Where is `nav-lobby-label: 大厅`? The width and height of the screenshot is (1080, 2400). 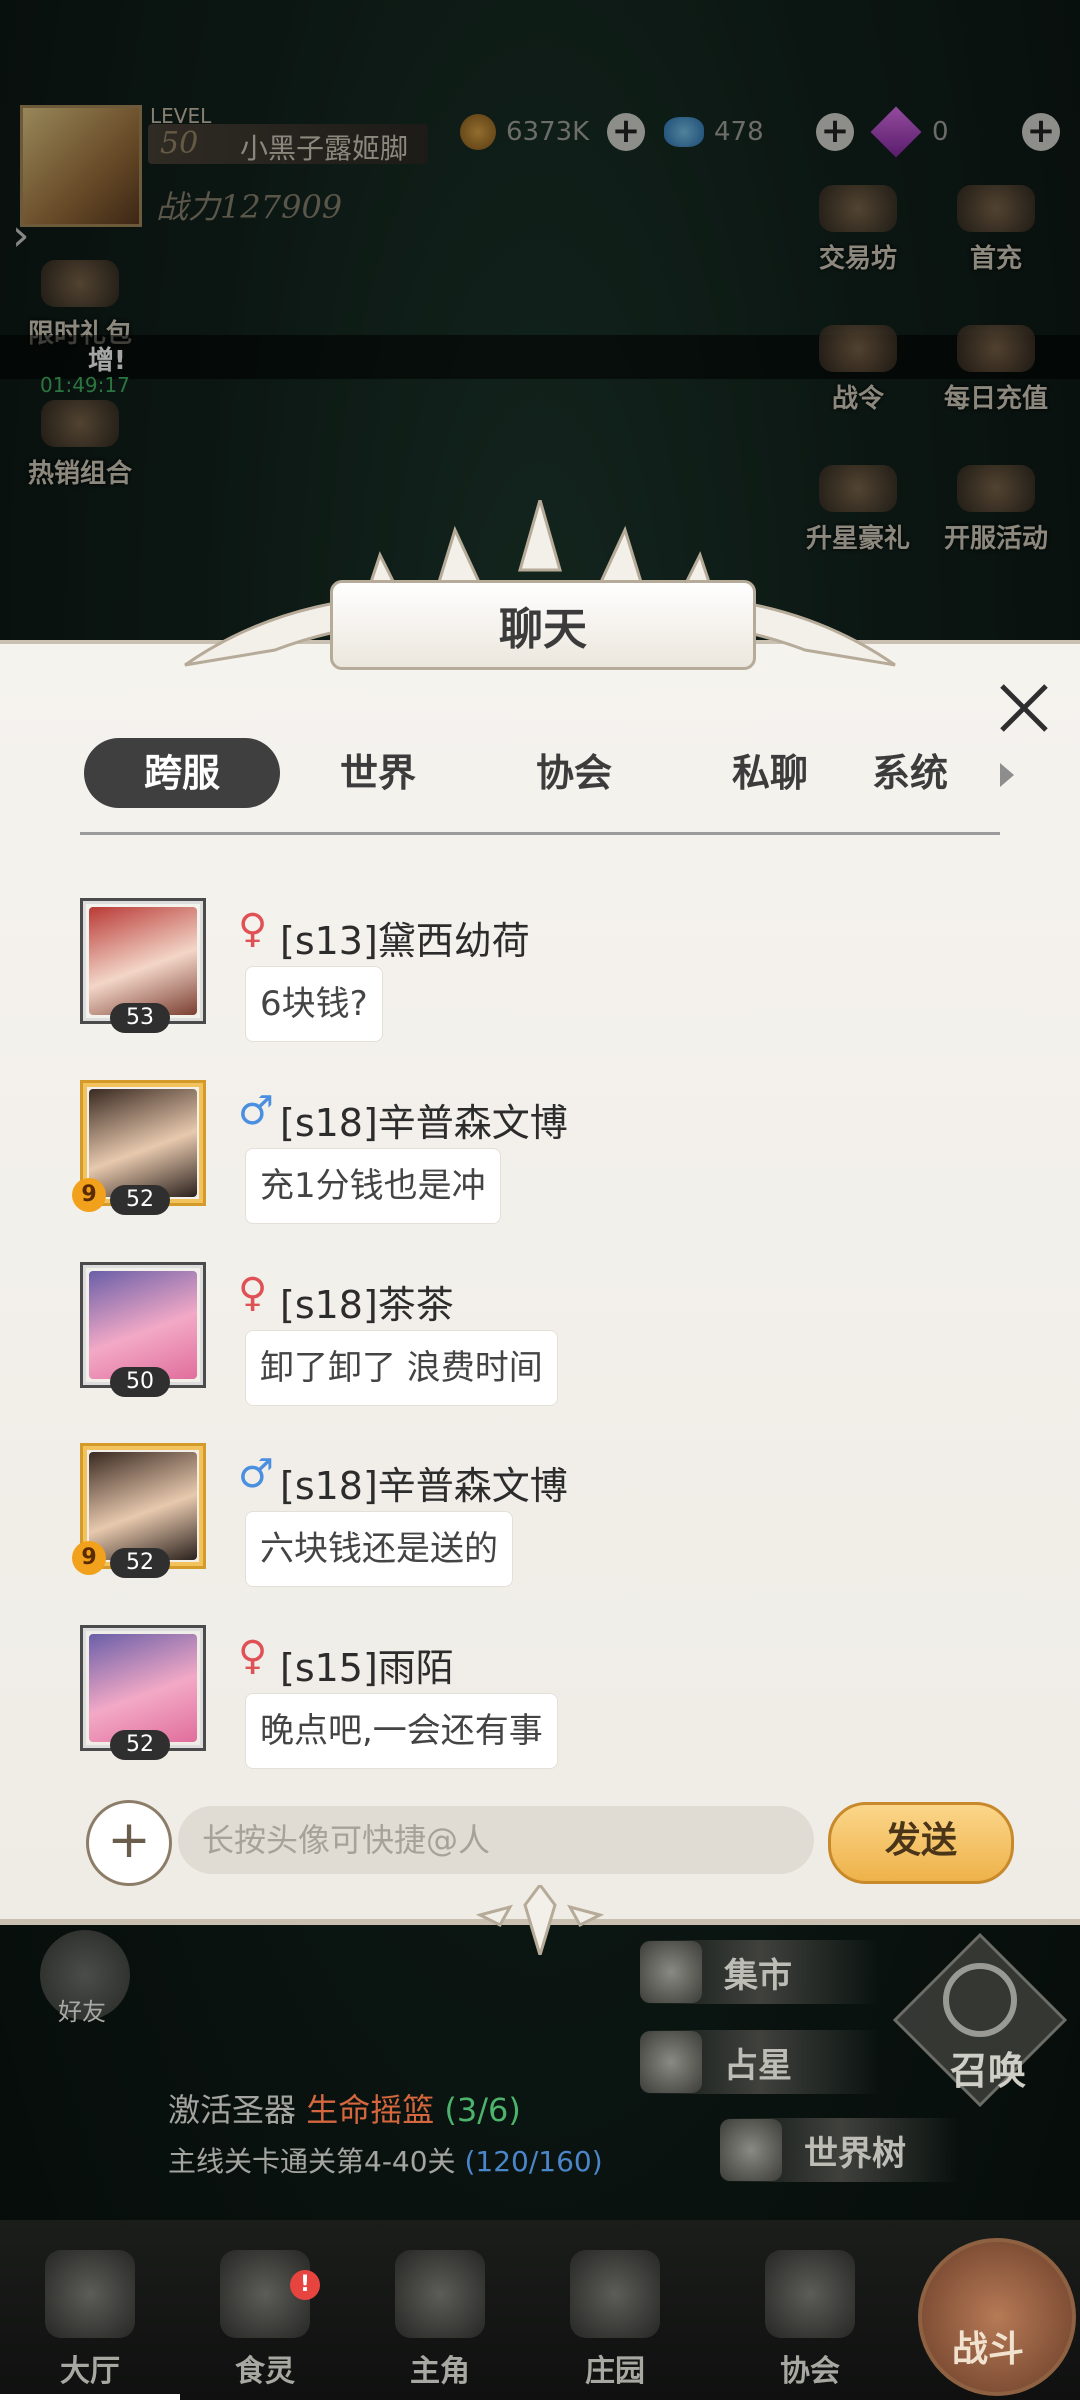 nav-lobby-label: 大厅 is located at coordinates (90, 2371).